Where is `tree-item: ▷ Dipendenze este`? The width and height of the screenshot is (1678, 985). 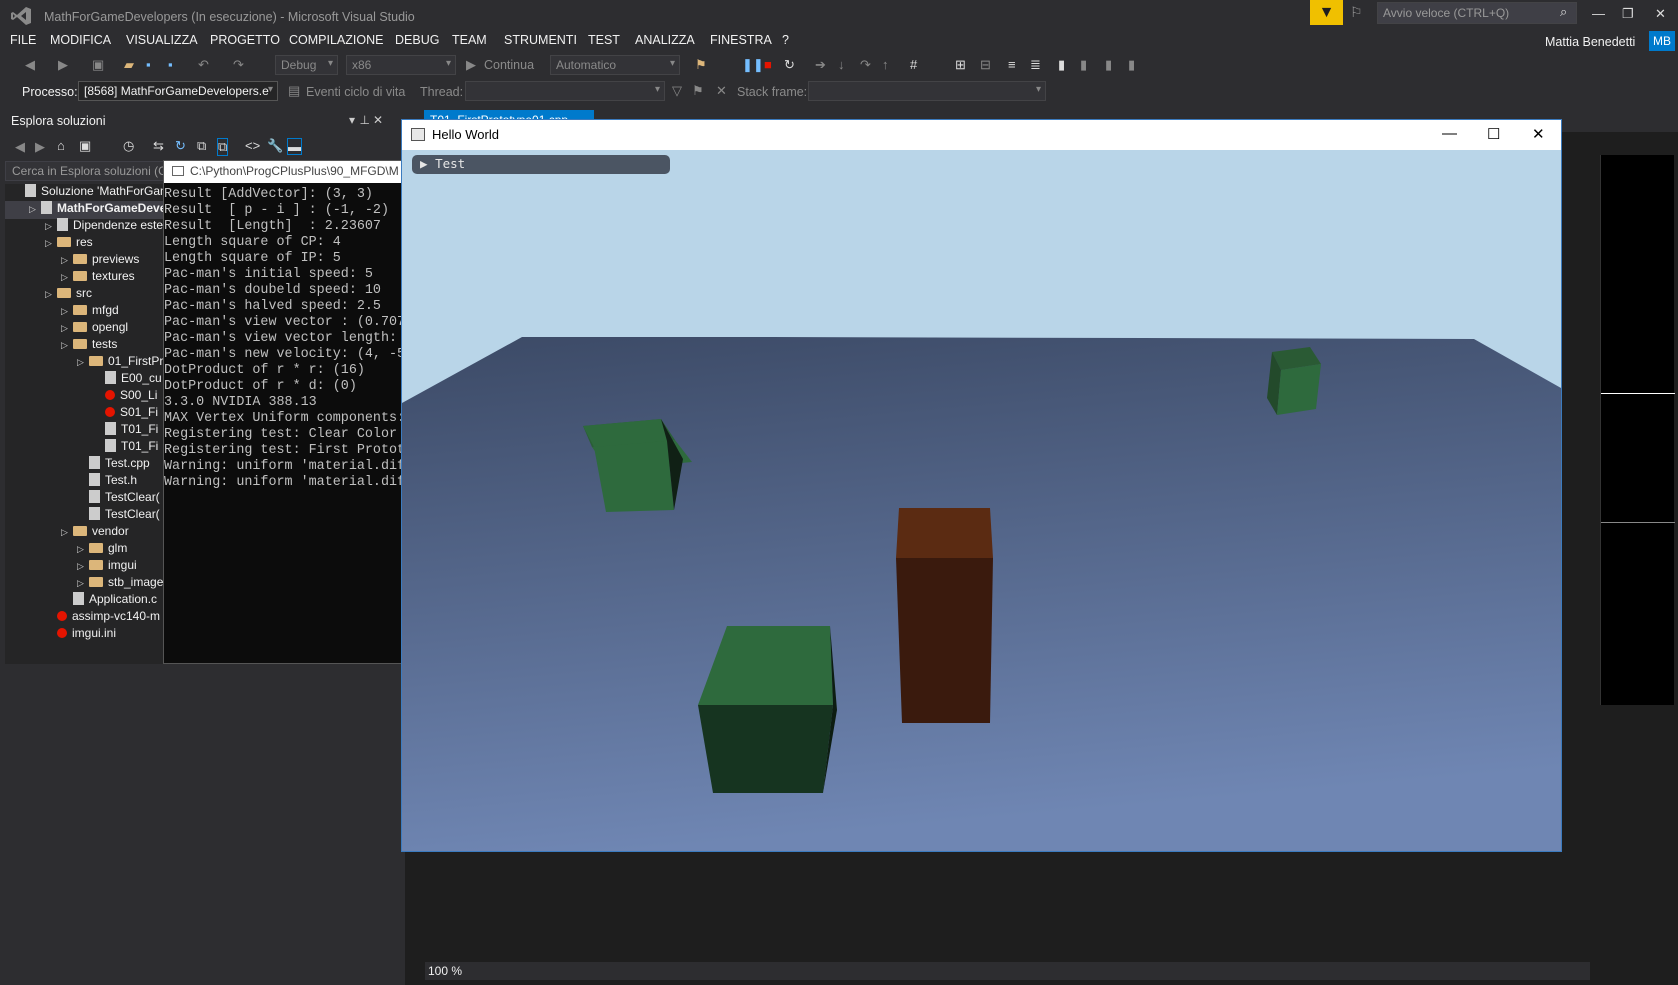
tree-item: ▷ Dipendenze este is located at coordinates (87, 227).